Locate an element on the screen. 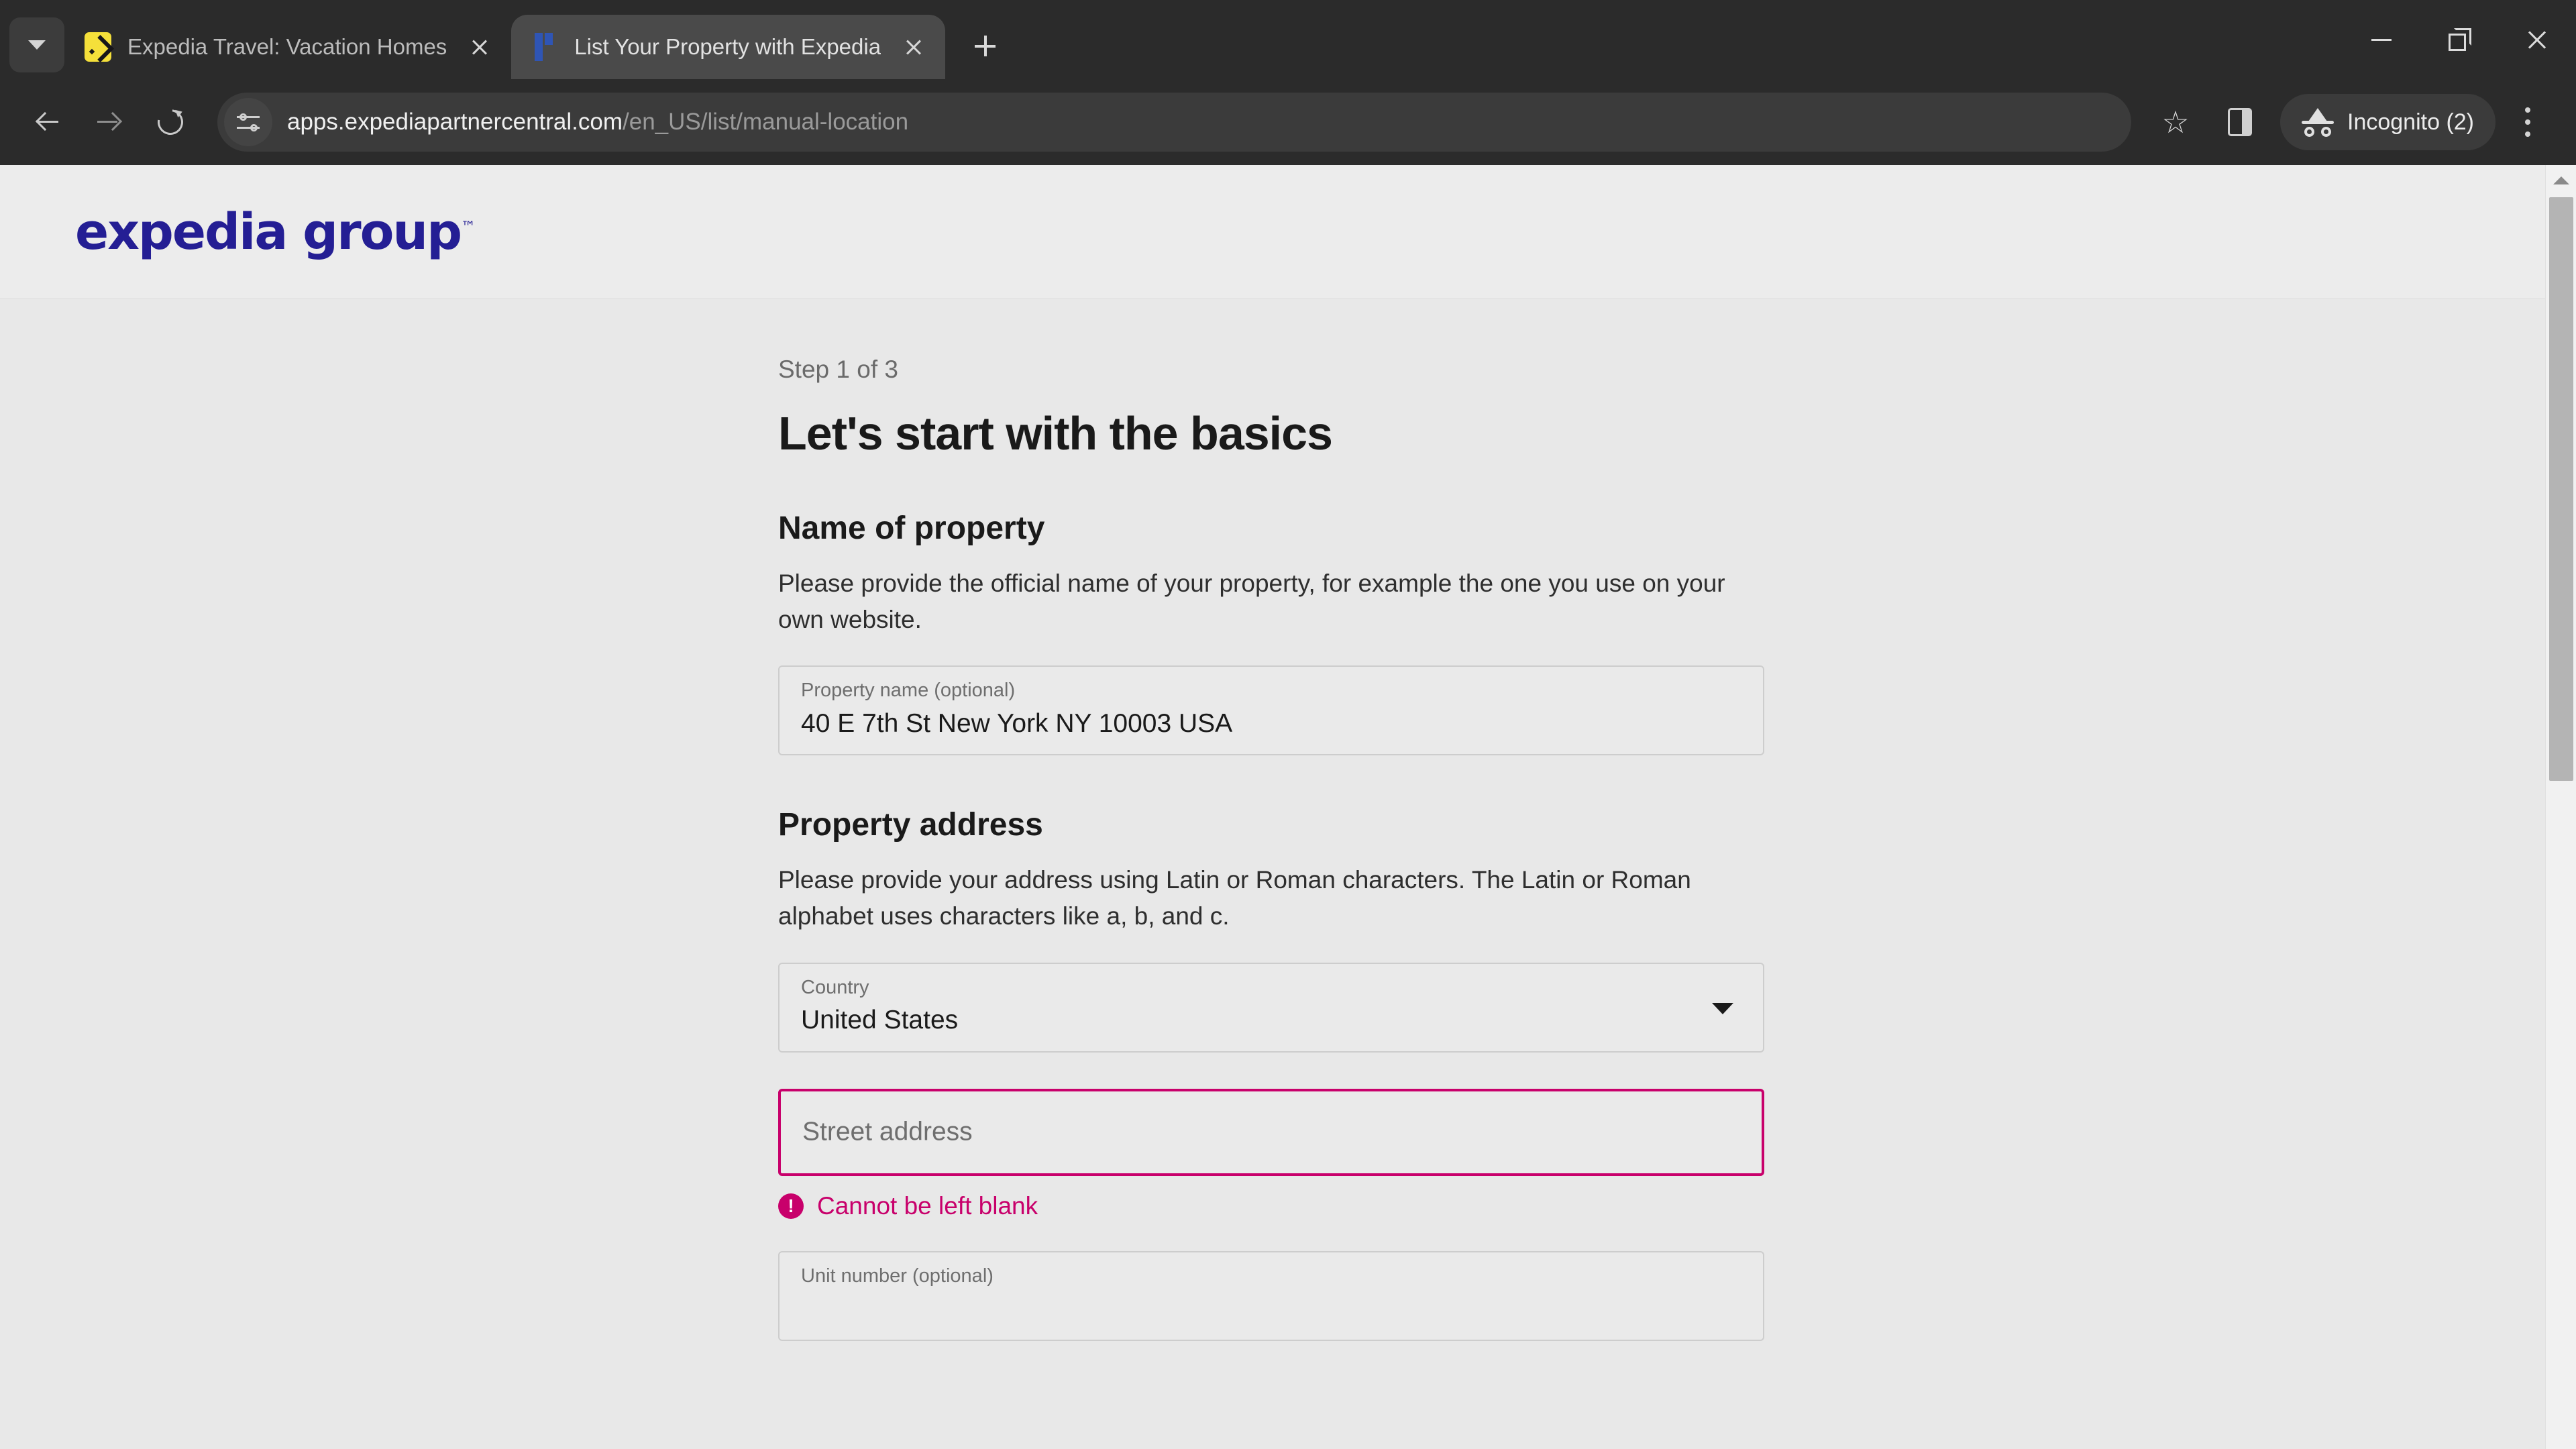 Image resolution: width=2576 pixels, height=1449 pixels. forward-button is located at coordinates (109, 122).